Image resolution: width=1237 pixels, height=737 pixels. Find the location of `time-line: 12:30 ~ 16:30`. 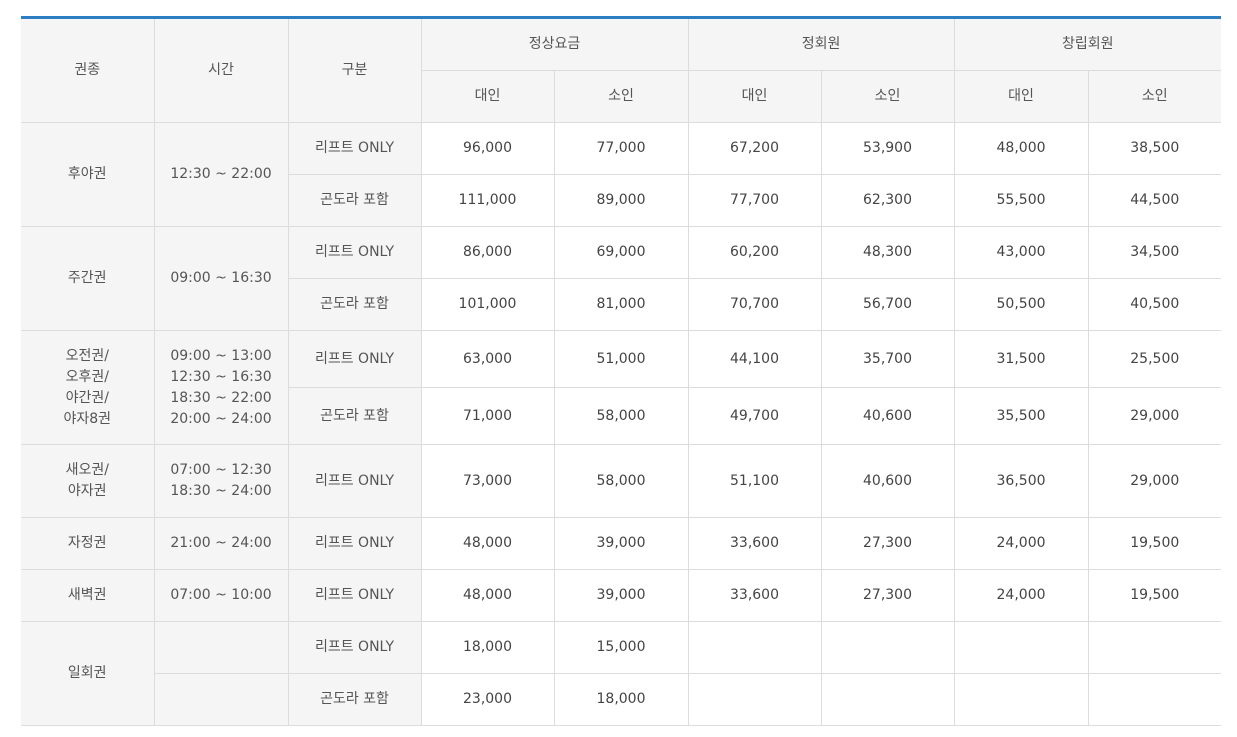

time-line: 12:30 ~ 16:30 is located at coordinates (221, 376).